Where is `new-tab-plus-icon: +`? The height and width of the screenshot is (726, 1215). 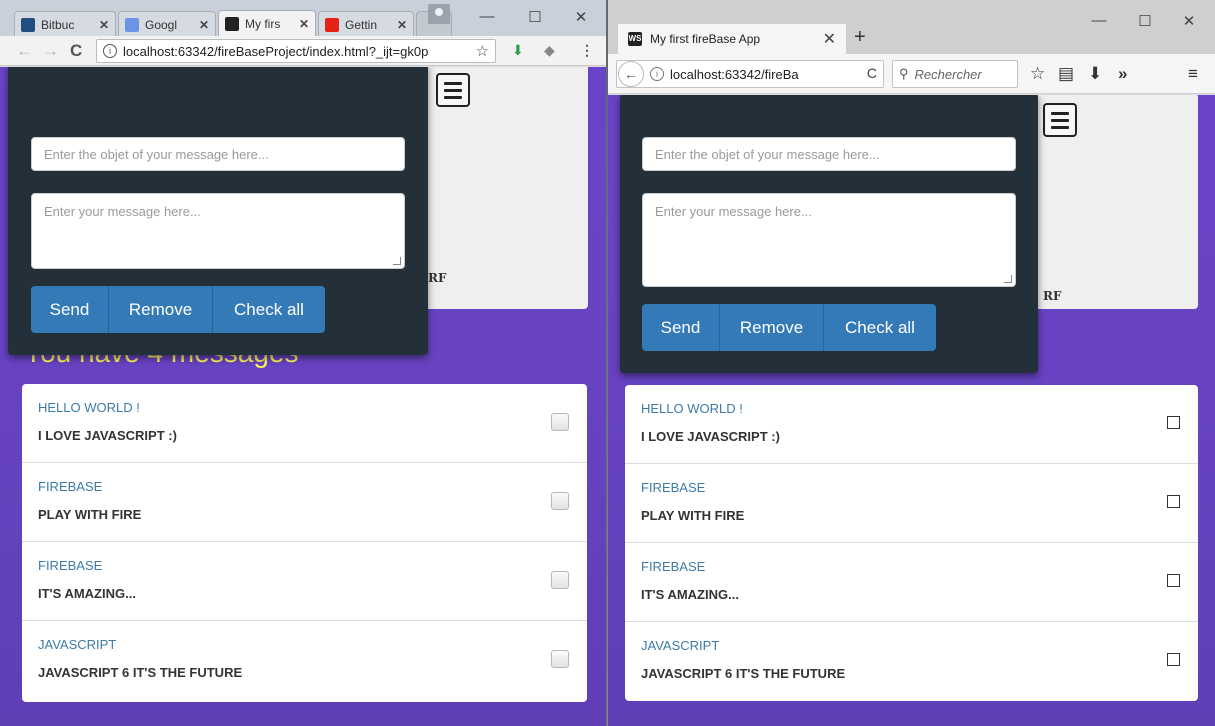
new-tab-plus-icon: + is located at coordinates (860, 37).